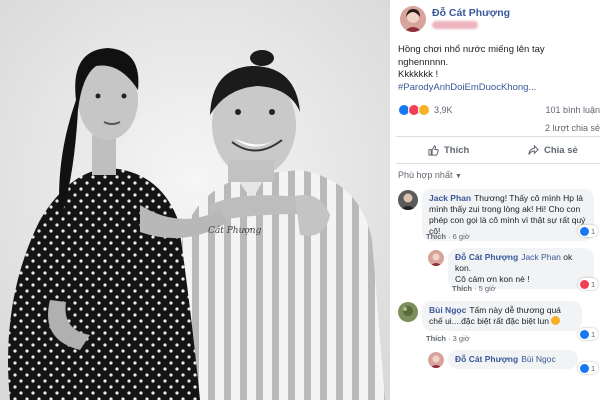  I want to click on comment-time: 3 giờ, so click(461, 338).